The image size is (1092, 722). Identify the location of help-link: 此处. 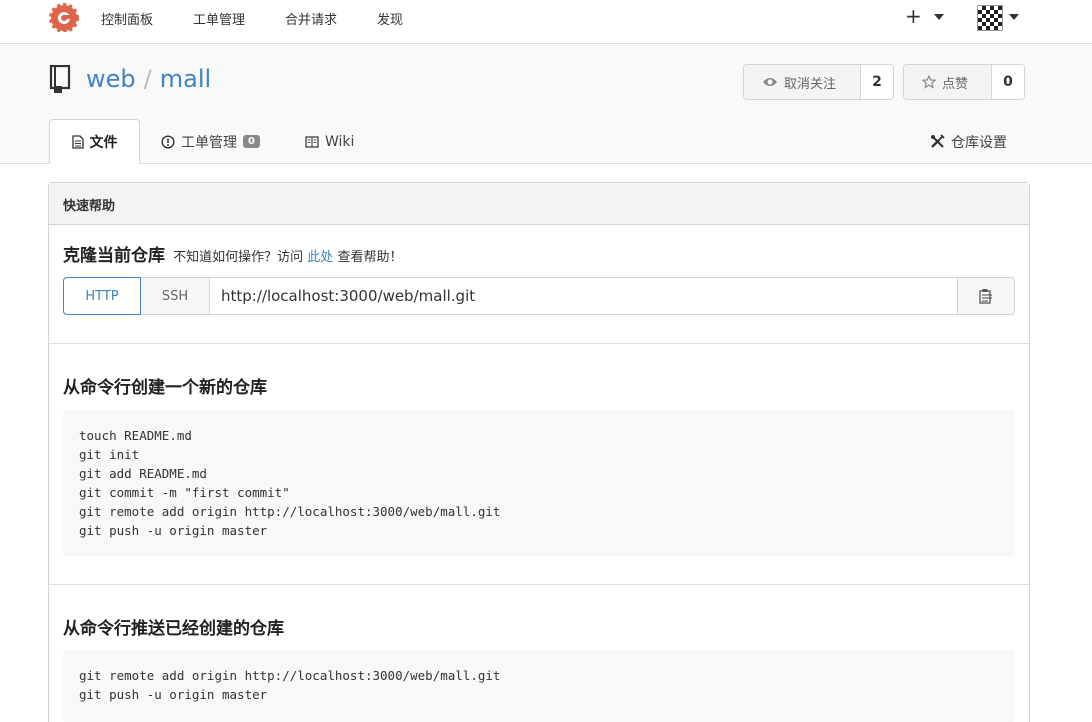
(320, 257).